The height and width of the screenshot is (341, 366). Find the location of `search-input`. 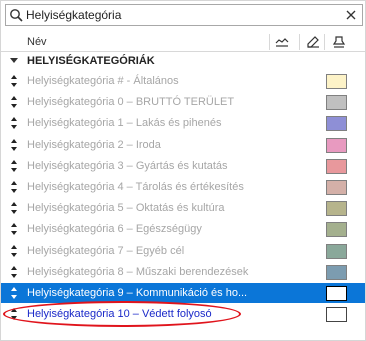

search-input is located at coordinates (181, 15).